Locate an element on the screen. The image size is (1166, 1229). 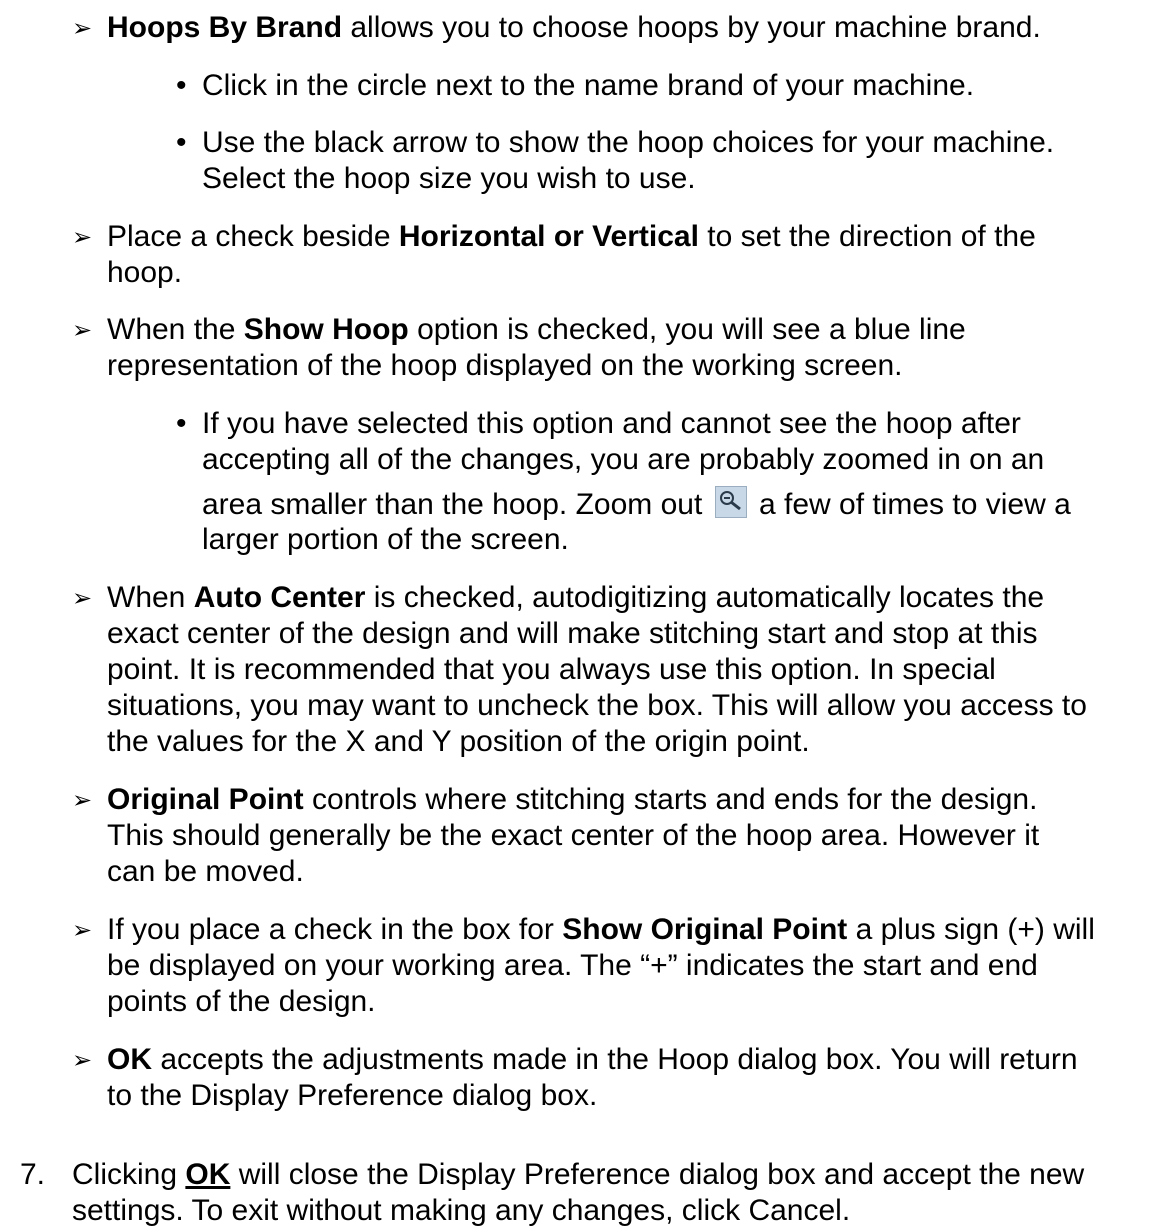
list-item-continued: larger portion of the screen. is located at coordinates (385, 539).